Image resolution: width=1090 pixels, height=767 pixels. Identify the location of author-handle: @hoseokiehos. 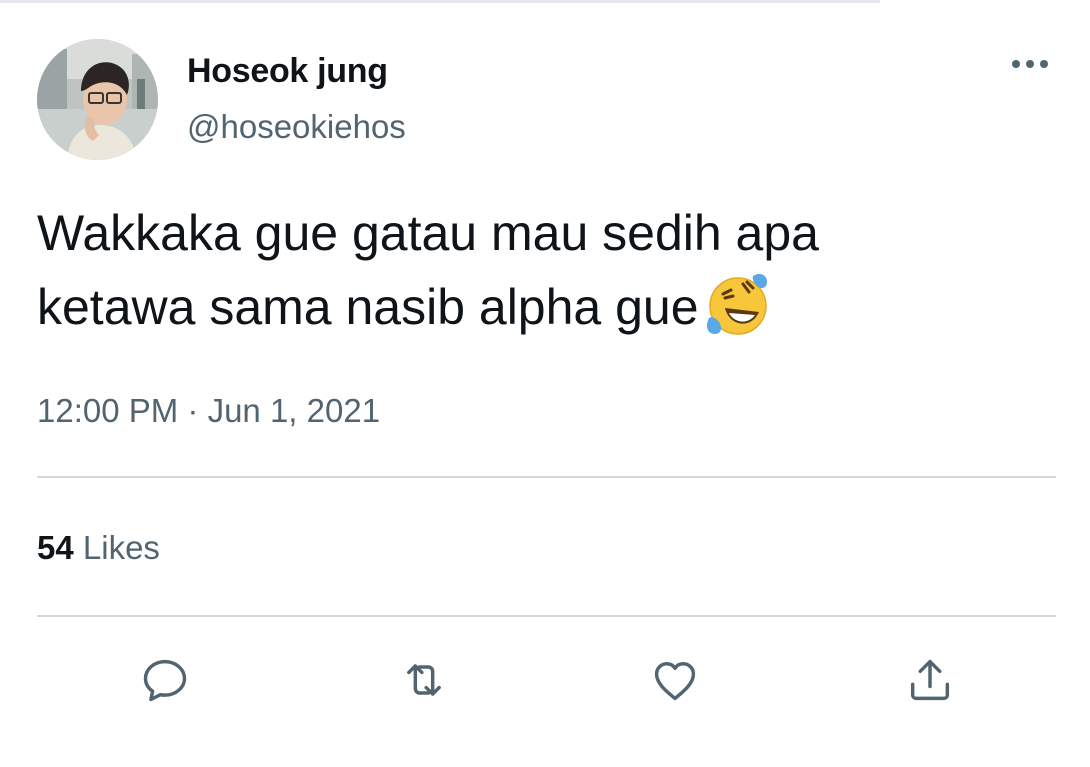
(296, 127).